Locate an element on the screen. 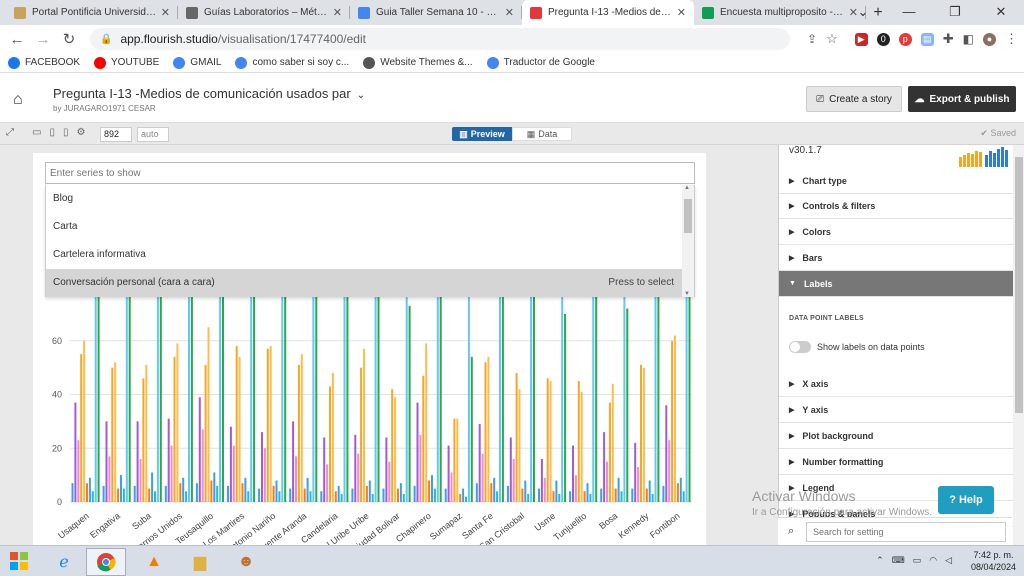 The image size is (1024, 576). setting-search-input is located at coordinates (906, 532).